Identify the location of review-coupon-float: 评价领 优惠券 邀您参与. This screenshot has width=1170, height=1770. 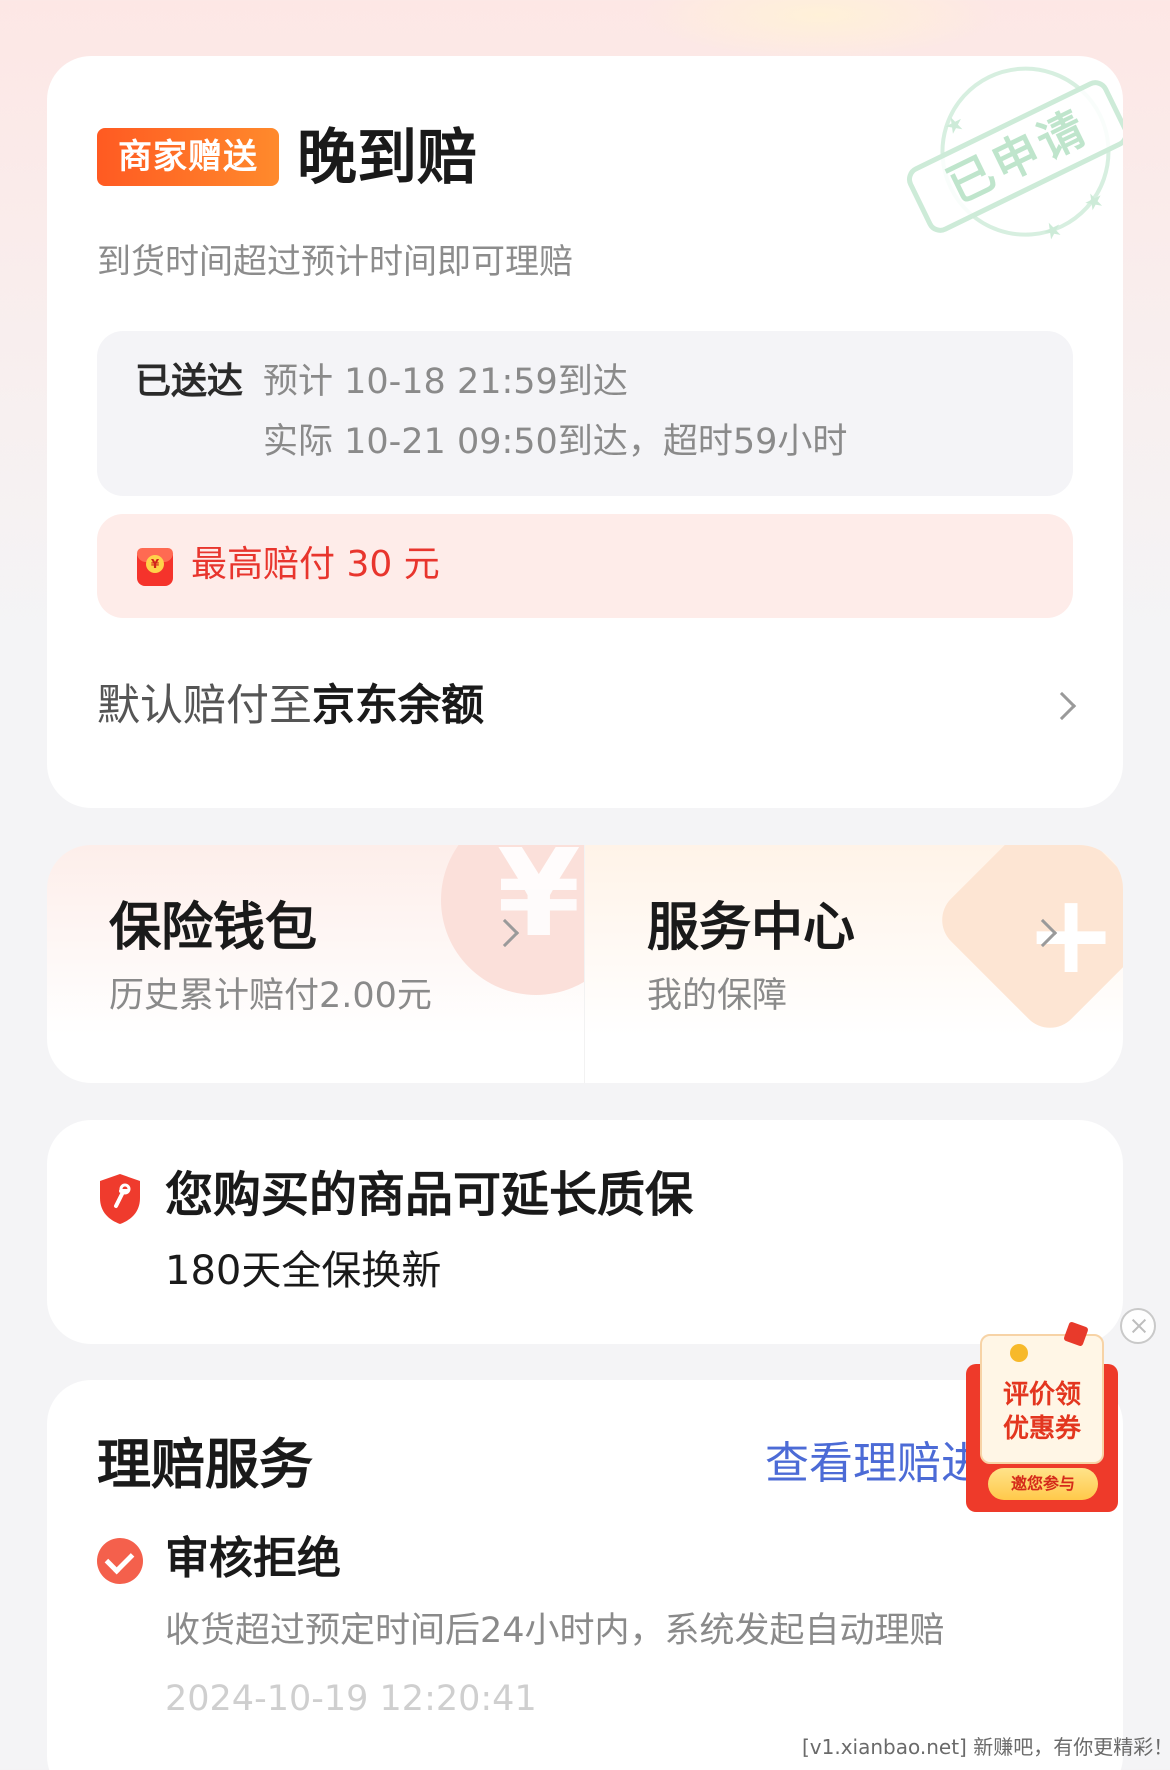
(1042, 1417).